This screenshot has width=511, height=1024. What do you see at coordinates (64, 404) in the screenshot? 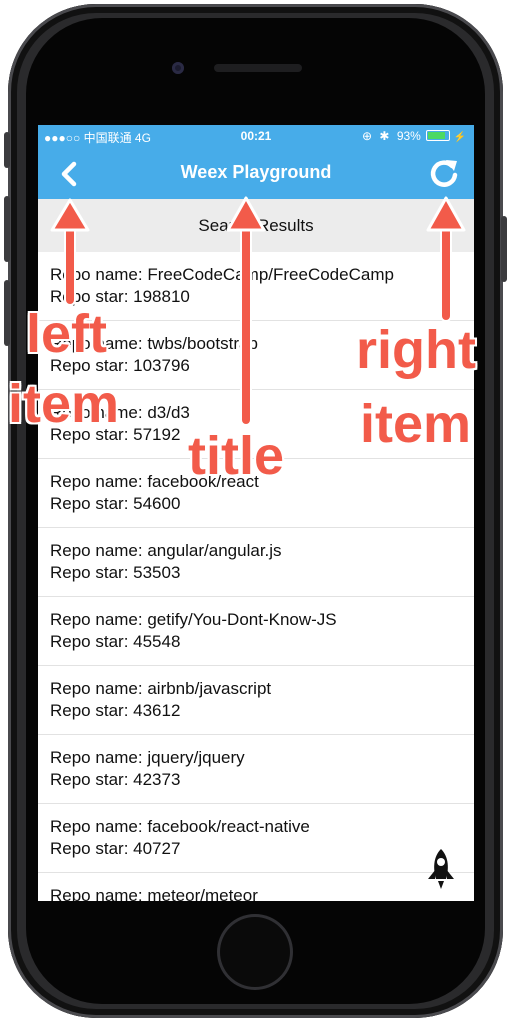
I see `annotation-left-item-line2: item` at bounding box center [64, 404].